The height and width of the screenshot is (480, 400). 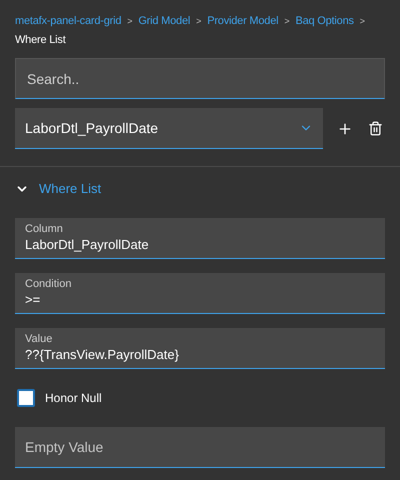 I want to click on breadcrumb-link: Provider Model, so click(x=242, y=21).